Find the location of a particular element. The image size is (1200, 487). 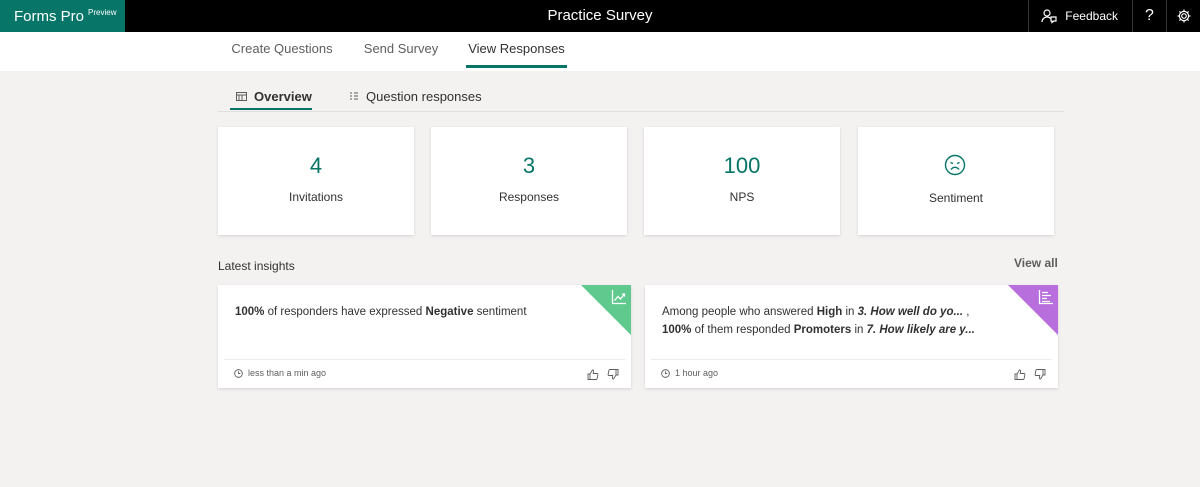

insight-timestamp: less than a min ago is located at coordinates (280, 373).